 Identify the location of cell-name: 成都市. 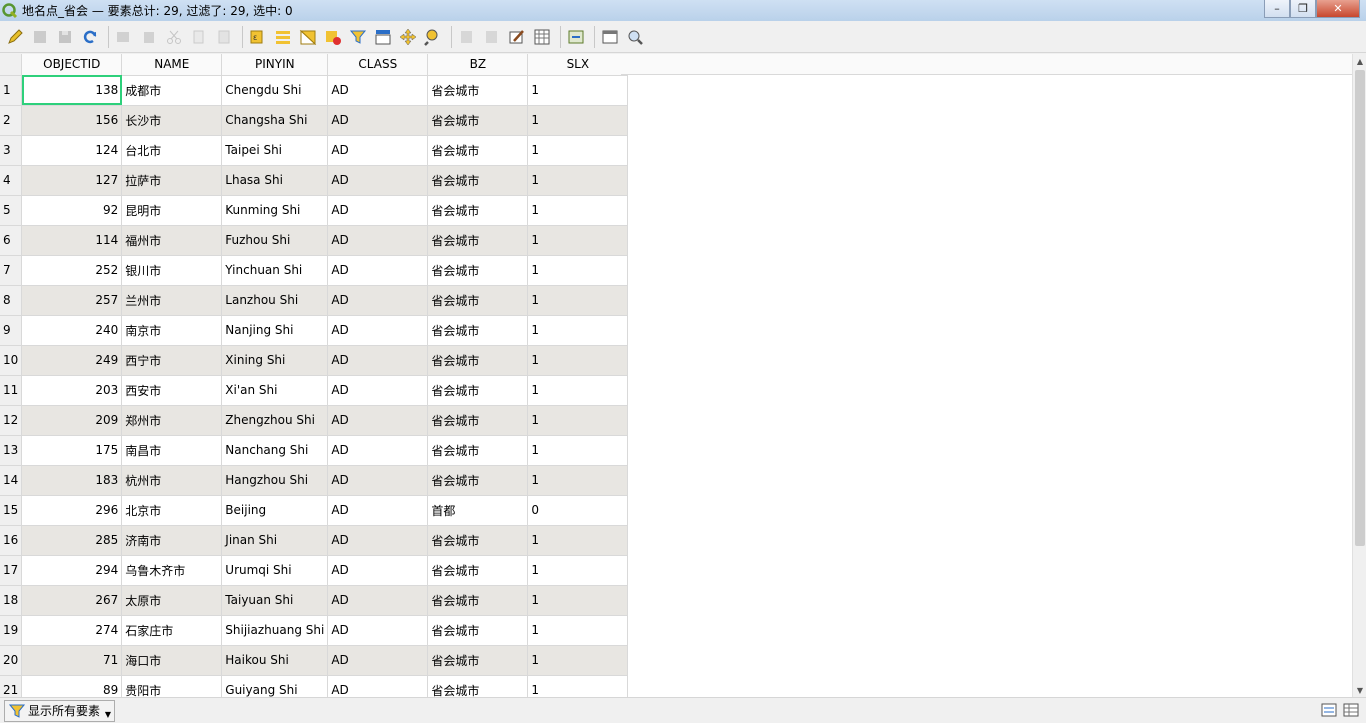
(172, 90).